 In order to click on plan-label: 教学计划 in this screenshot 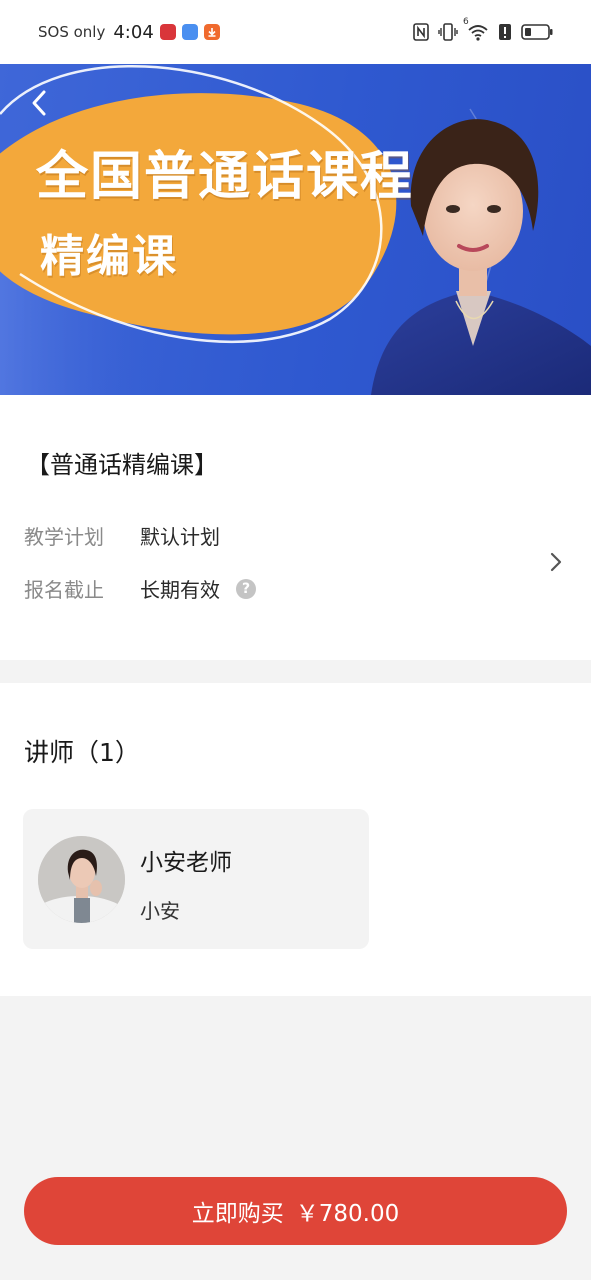, I will do `click(64, 537)`.